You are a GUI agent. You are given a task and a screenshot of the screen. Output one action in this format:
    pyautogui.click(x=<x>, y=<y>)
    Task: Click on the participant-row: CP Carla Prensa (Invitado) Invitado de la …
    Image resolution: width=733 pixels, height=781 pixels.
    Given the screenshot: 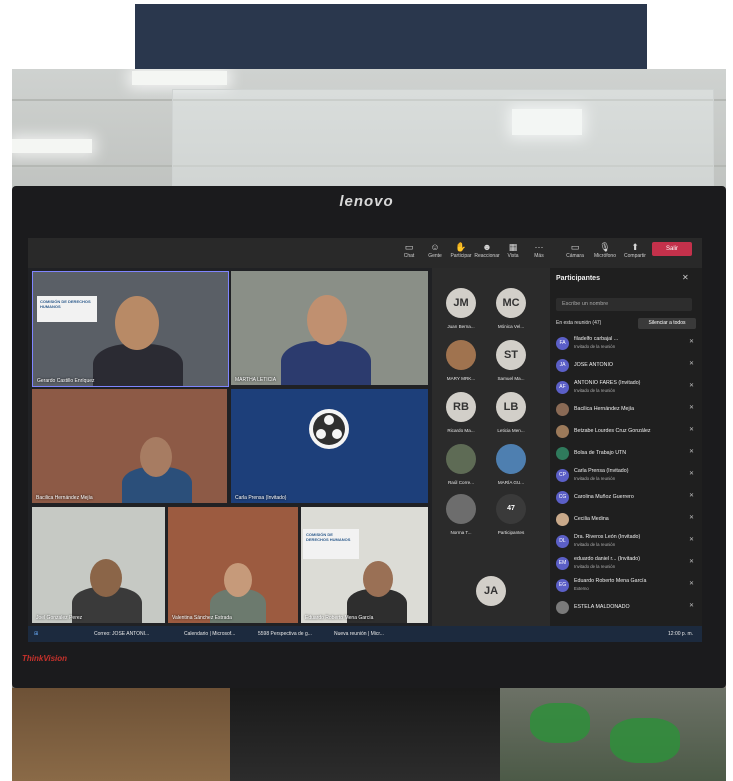 What is the action you would take?
    pyautogui.click(x=627, y=476)
    